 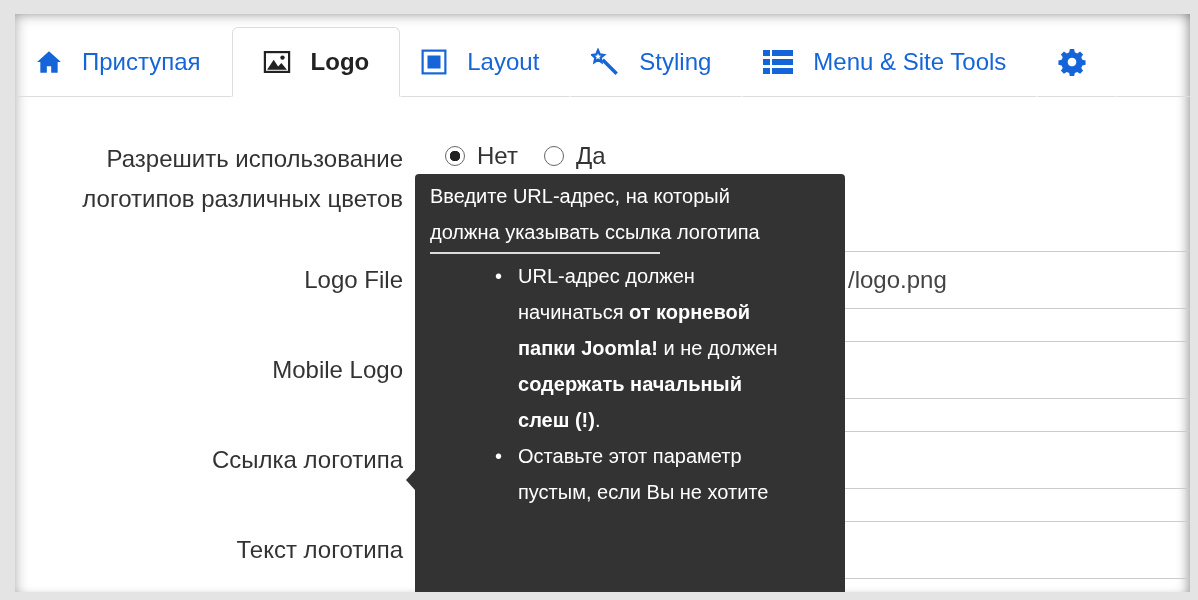 I want to click on tab: Layout, so click(x=485, y=62).